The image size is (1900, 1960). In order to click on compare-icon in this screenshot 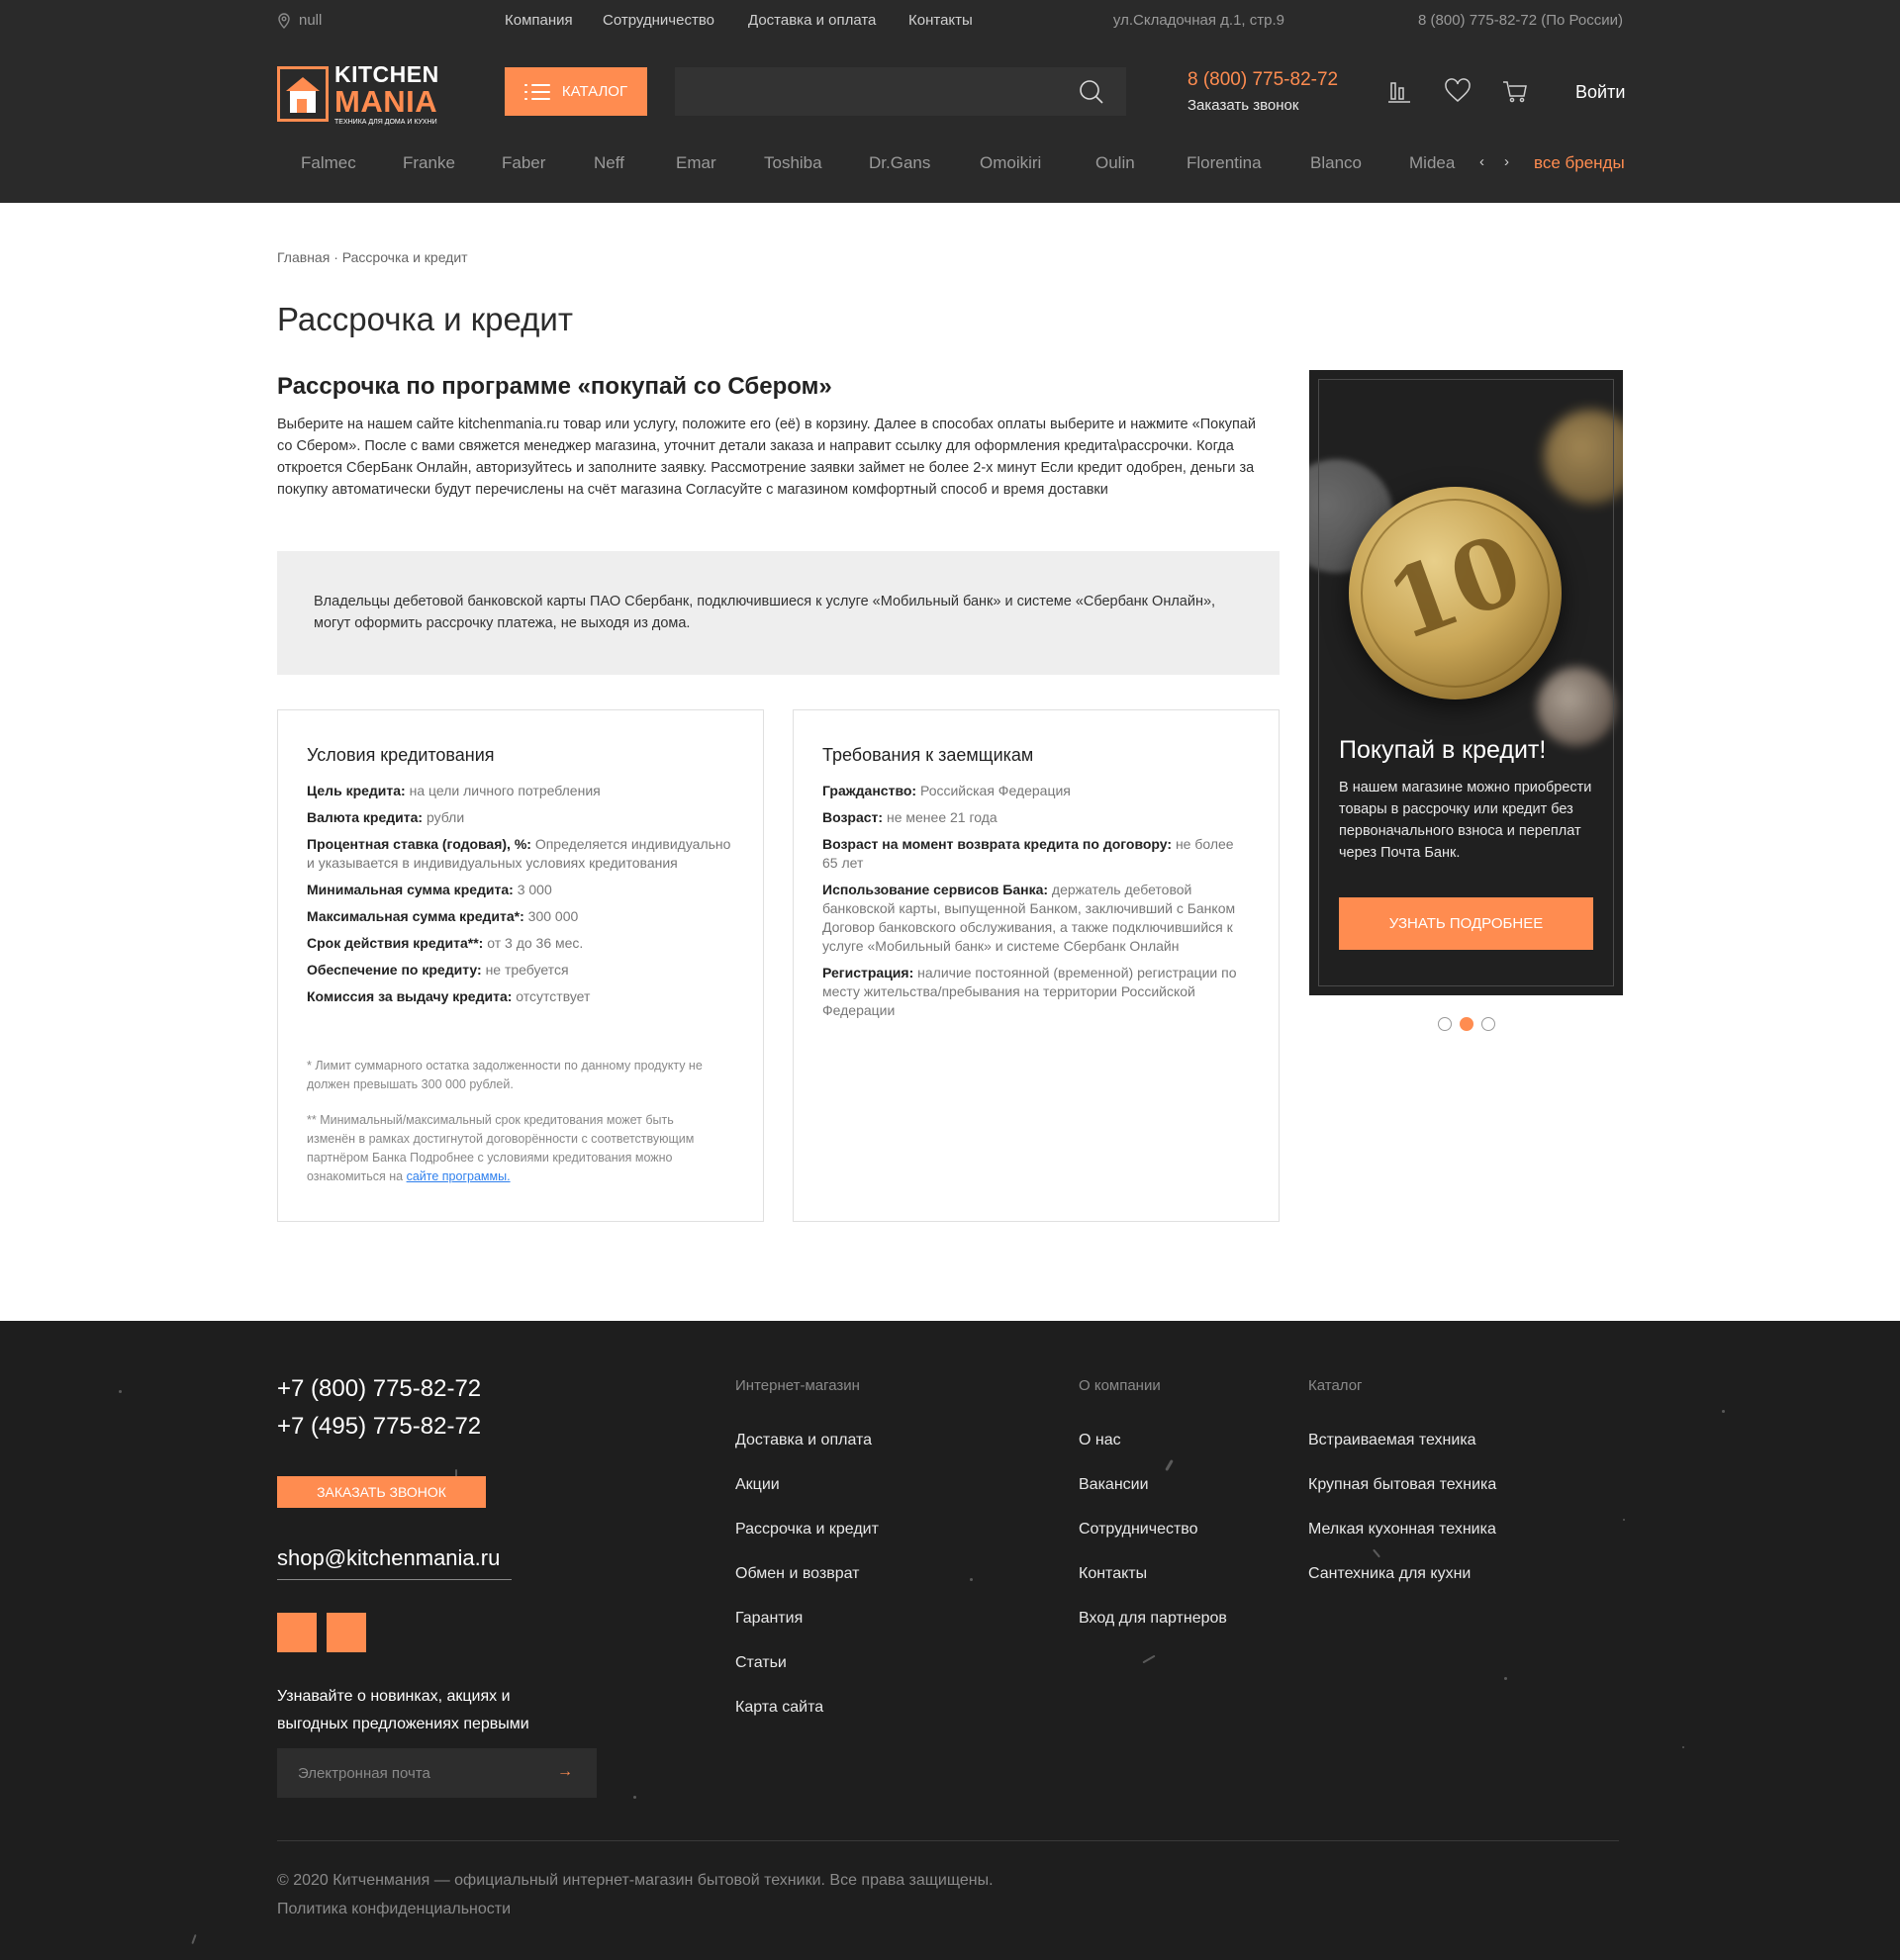, I will do `click(1399, 91)`.